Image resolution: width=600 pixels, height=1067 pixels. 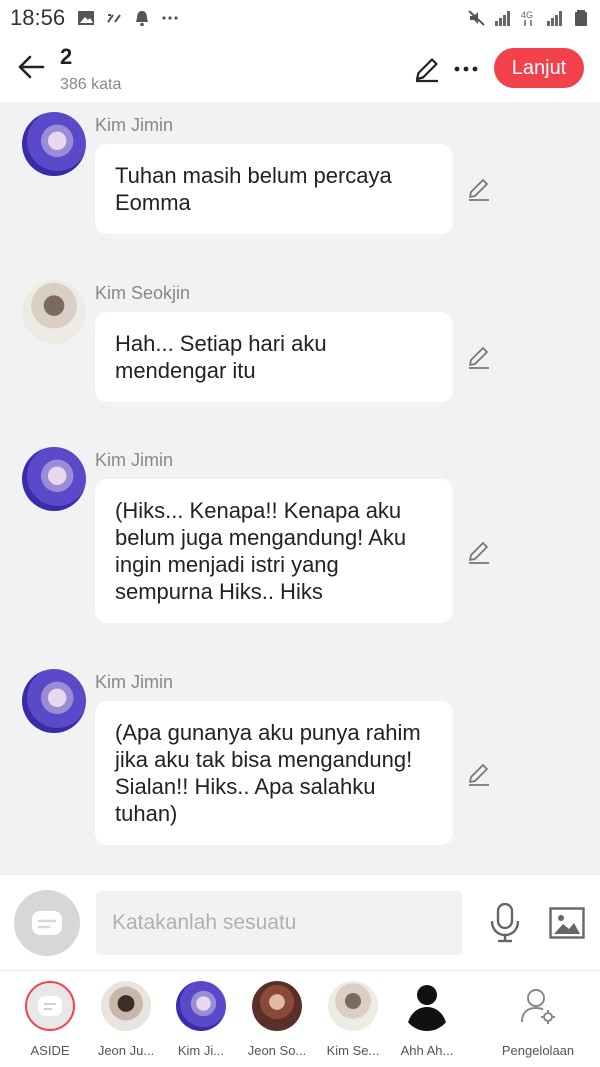 I want to click on microphone-icon, so click(x=505, y=923).